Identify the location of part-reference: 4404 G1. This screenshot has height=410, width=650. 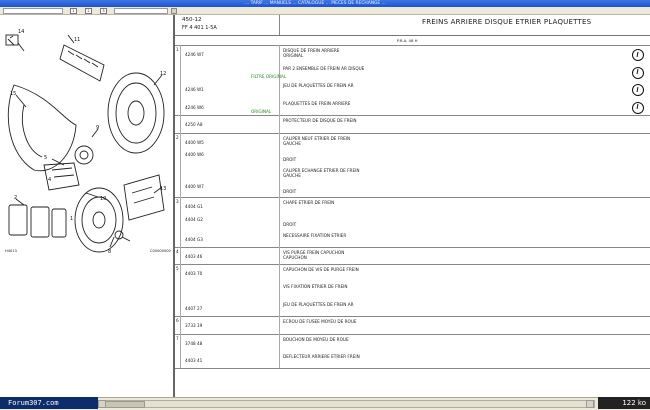
(194, 206).